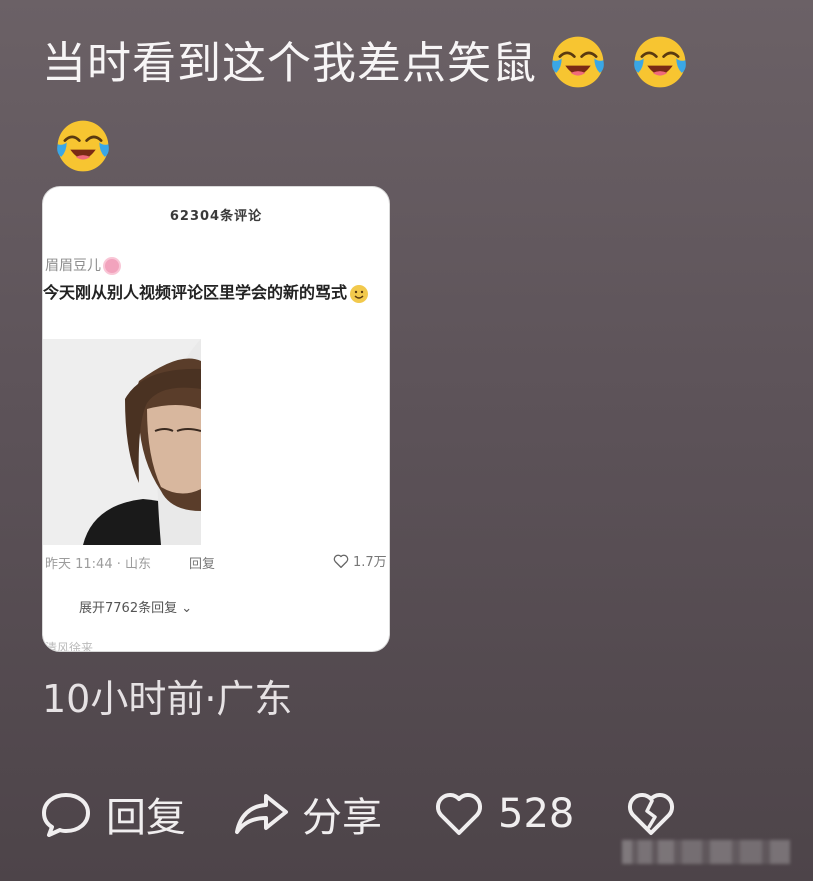 This screenshot has height=881, width=813. Describe the element at coordinates (187, 608) in the screenshot. I see `chevron-down-icon: ⌄` at that location.